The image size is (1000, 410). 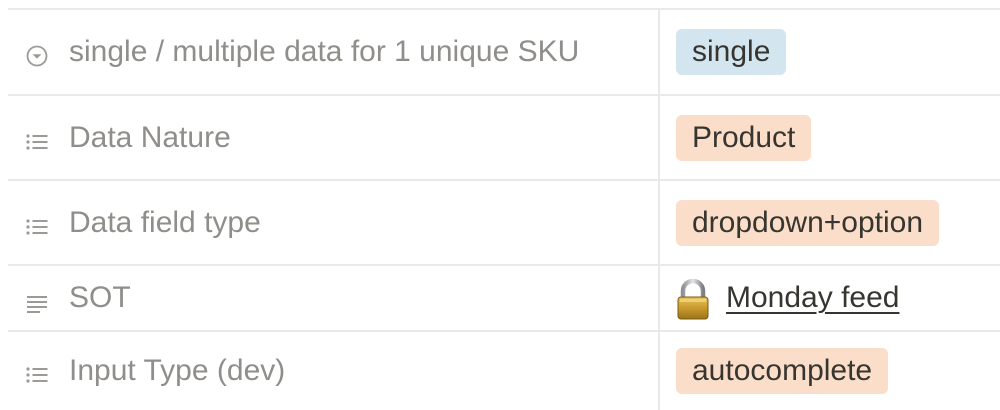 I want to click on property-label: Data field type, so click(x=165, y=222).